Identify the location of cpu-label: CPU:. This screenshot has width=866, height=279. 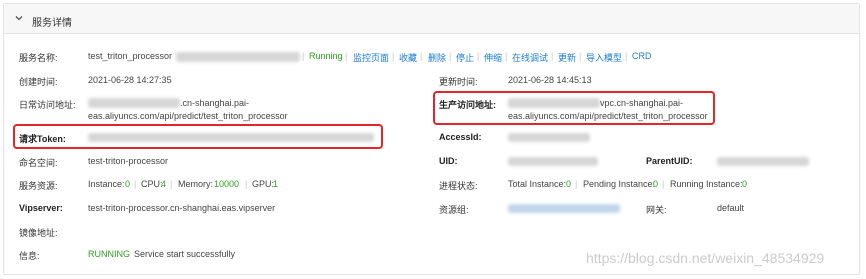
(152, 184).